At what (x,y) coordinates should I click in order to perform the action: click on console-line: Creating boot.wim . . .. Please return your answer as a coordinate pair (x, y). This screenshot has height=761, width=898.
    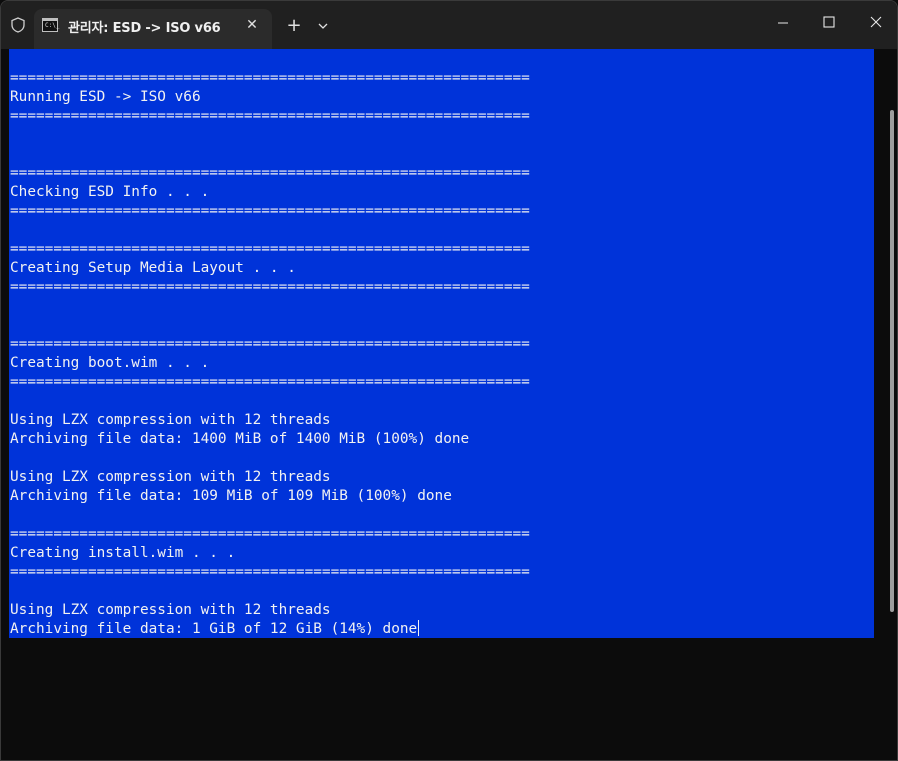
    Looking at the image, I should click on (110, 363).